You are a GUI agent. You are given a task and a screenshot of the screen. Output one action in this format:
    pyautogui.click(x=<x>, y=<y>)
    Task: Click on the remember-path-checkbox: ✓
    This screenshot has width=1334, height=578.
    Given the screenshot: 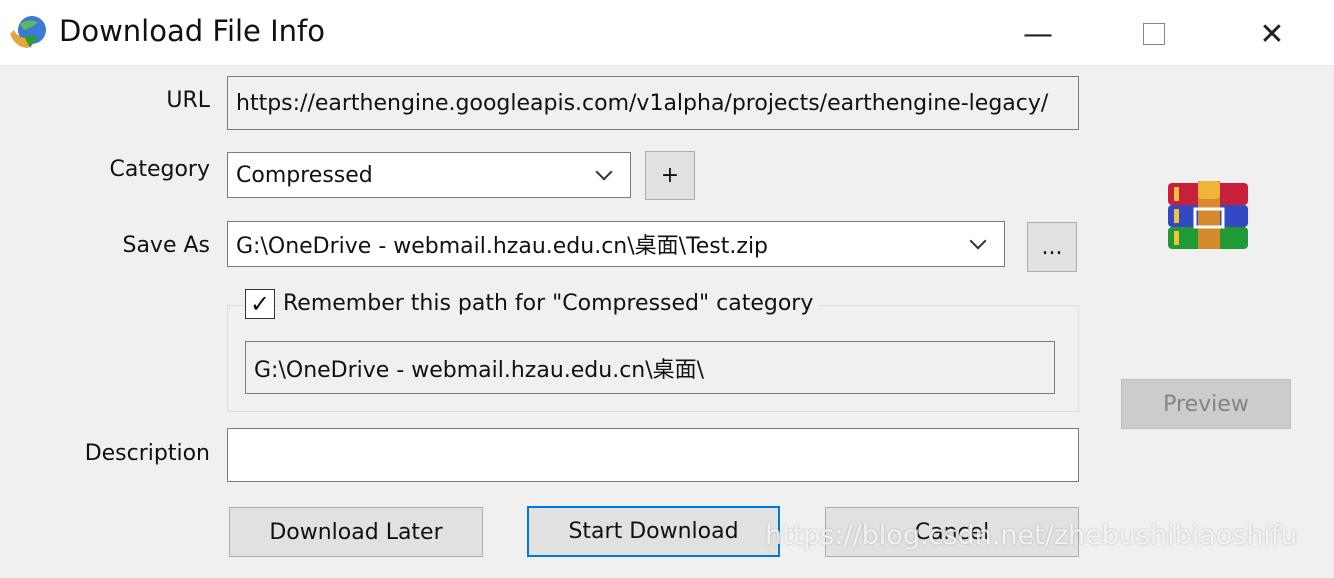 What is the action you would take?
    pyautogui.click(x=260, y=304)
    